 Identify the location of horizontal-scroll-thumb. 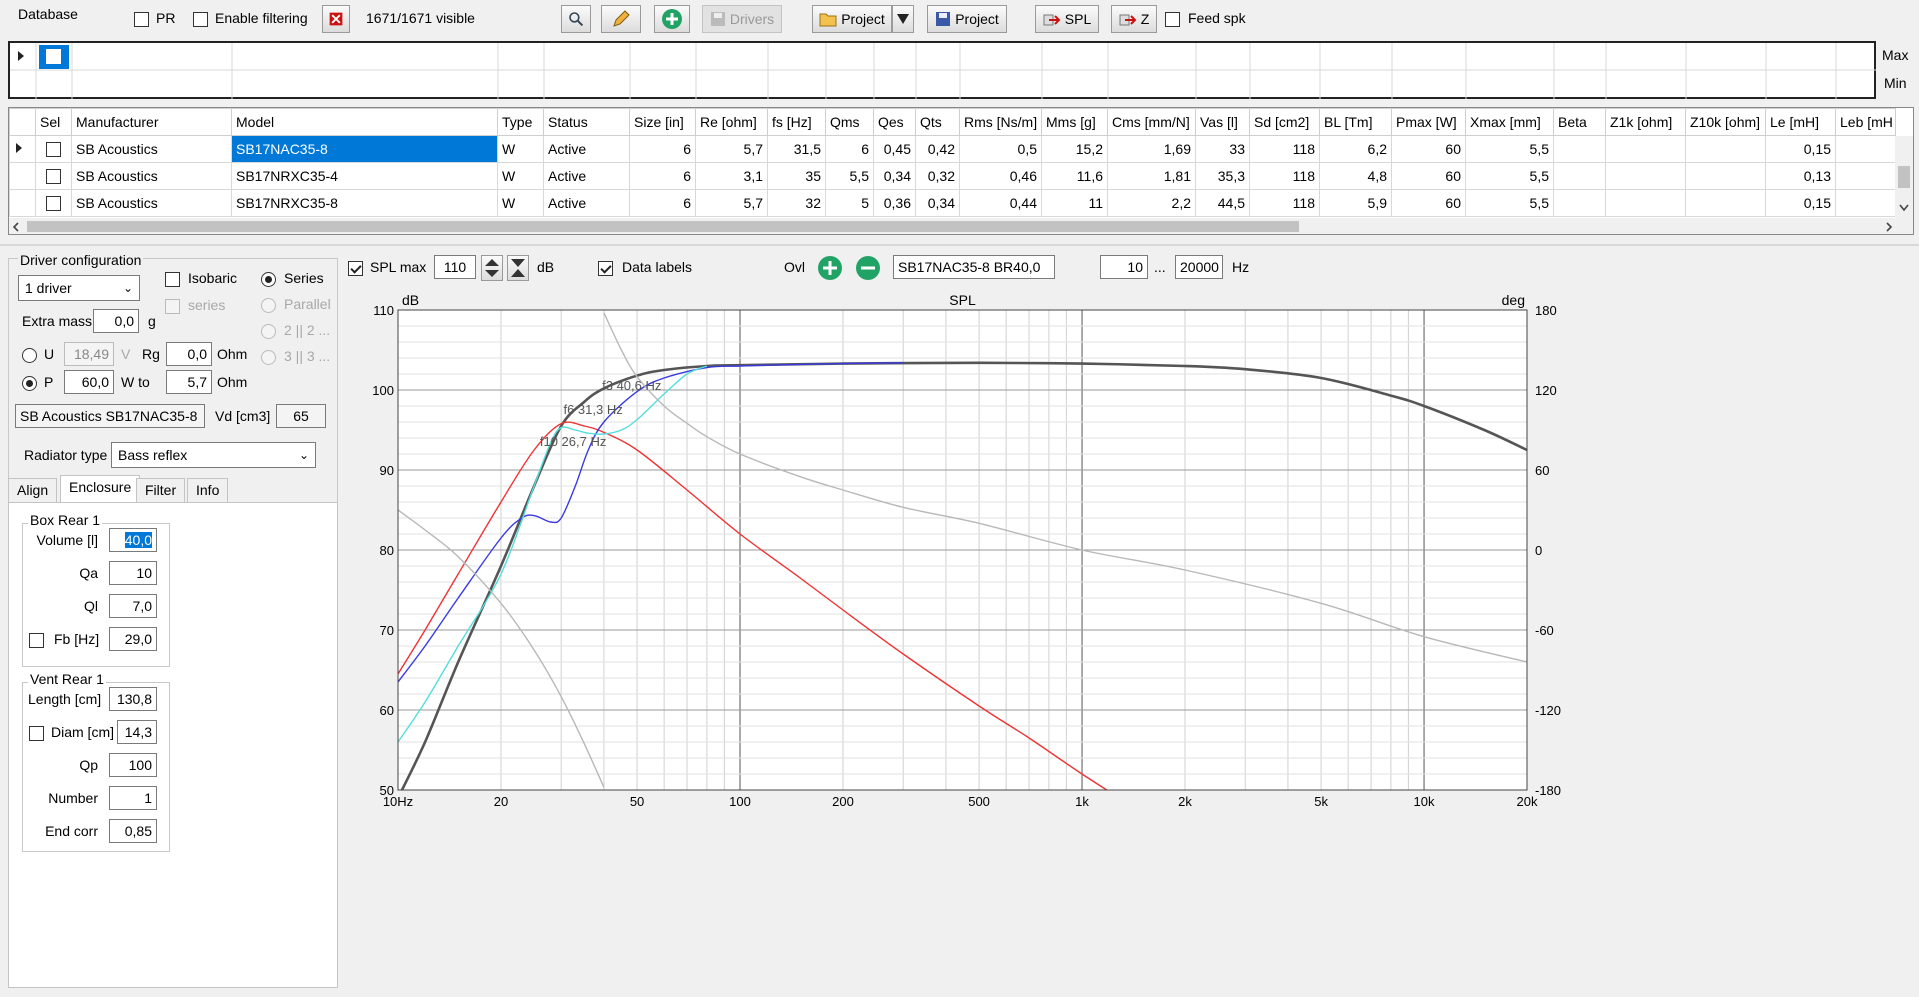
(663, 226).